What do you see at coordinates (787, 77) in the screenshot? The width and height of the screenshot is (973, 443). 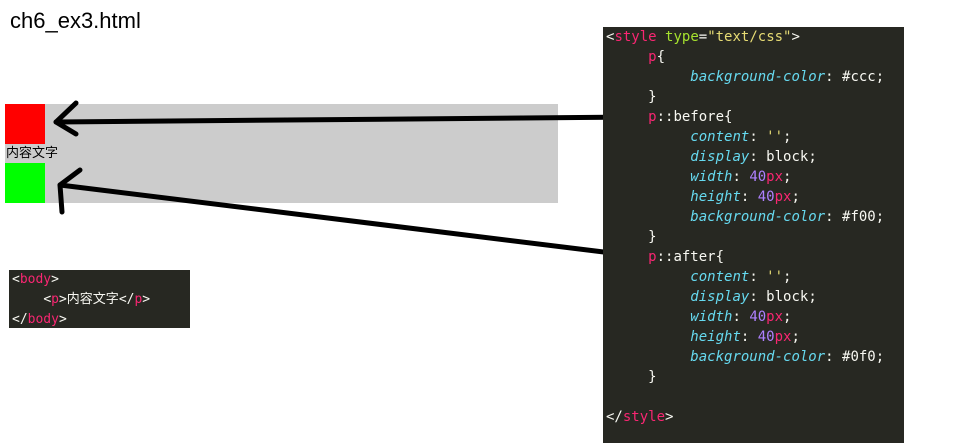 I see `code-line: background-color: #ccc;` at bounding box center [787, 77].